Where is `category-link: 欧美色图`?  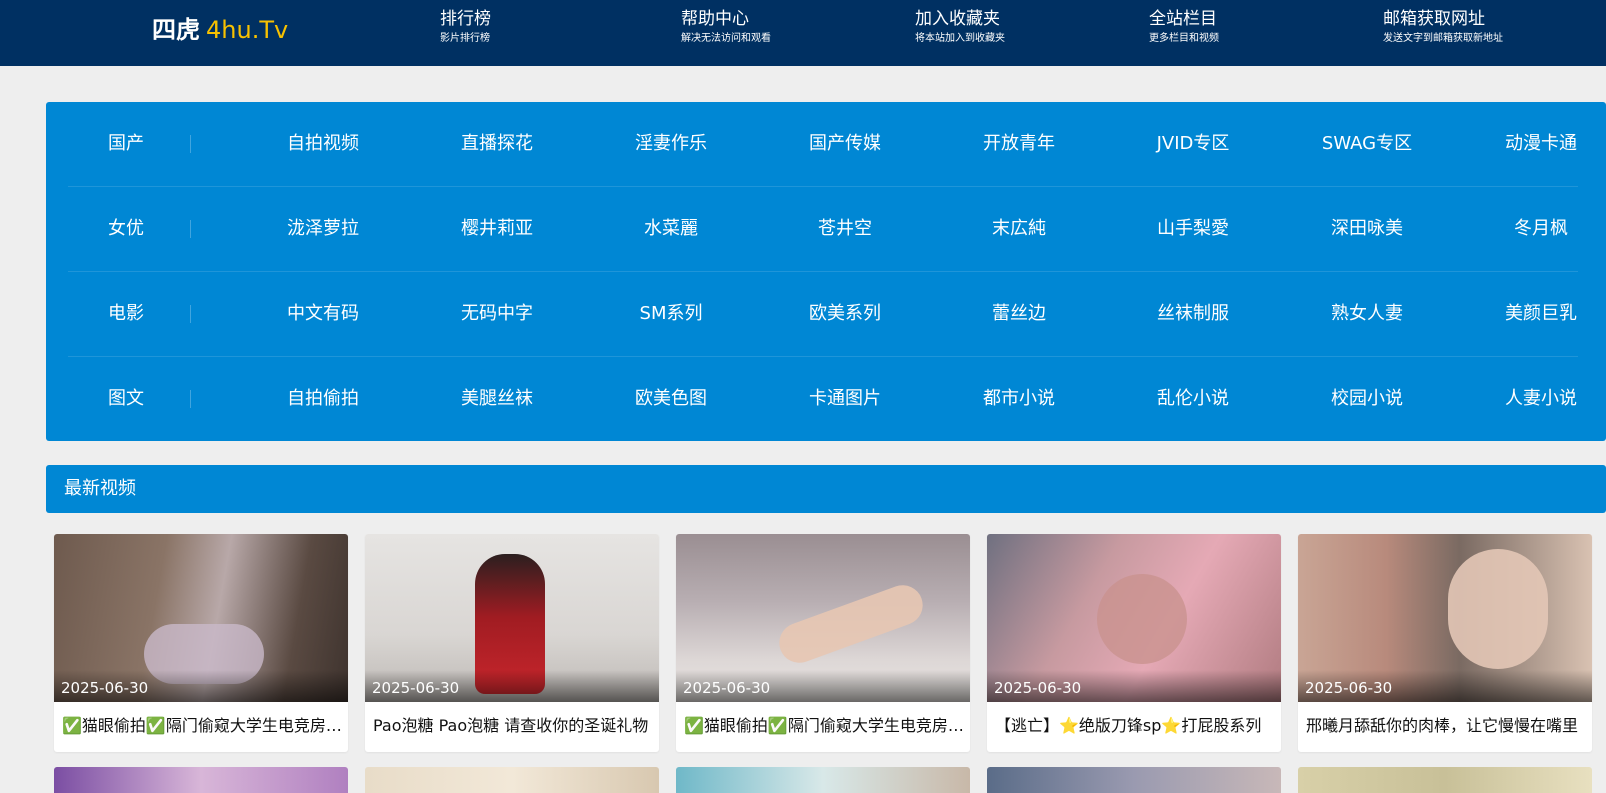
category-link: 欧美色图 is located at coordinates (671, 399).